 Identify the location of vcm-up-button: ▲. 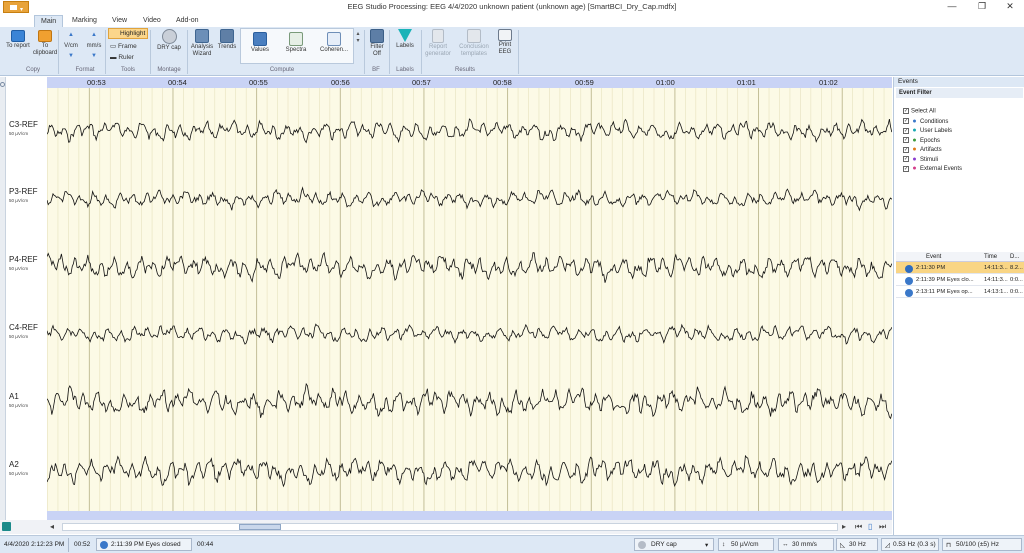
(71, 35).